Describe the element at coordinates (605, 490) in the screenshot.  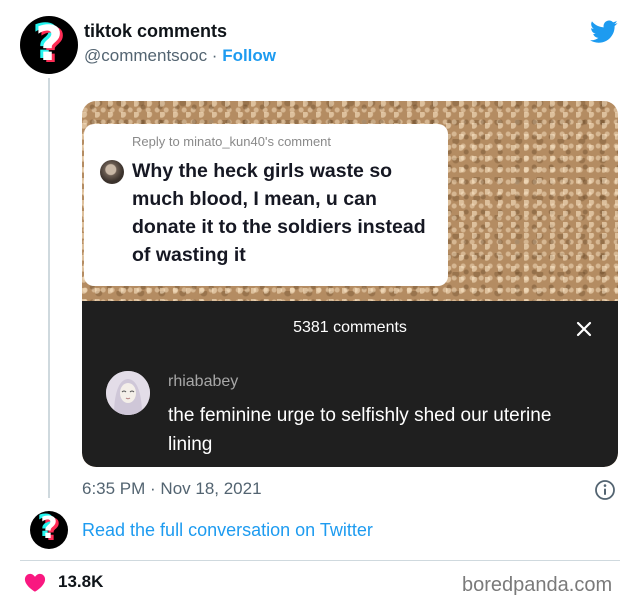
I see `info-icon` at that location.